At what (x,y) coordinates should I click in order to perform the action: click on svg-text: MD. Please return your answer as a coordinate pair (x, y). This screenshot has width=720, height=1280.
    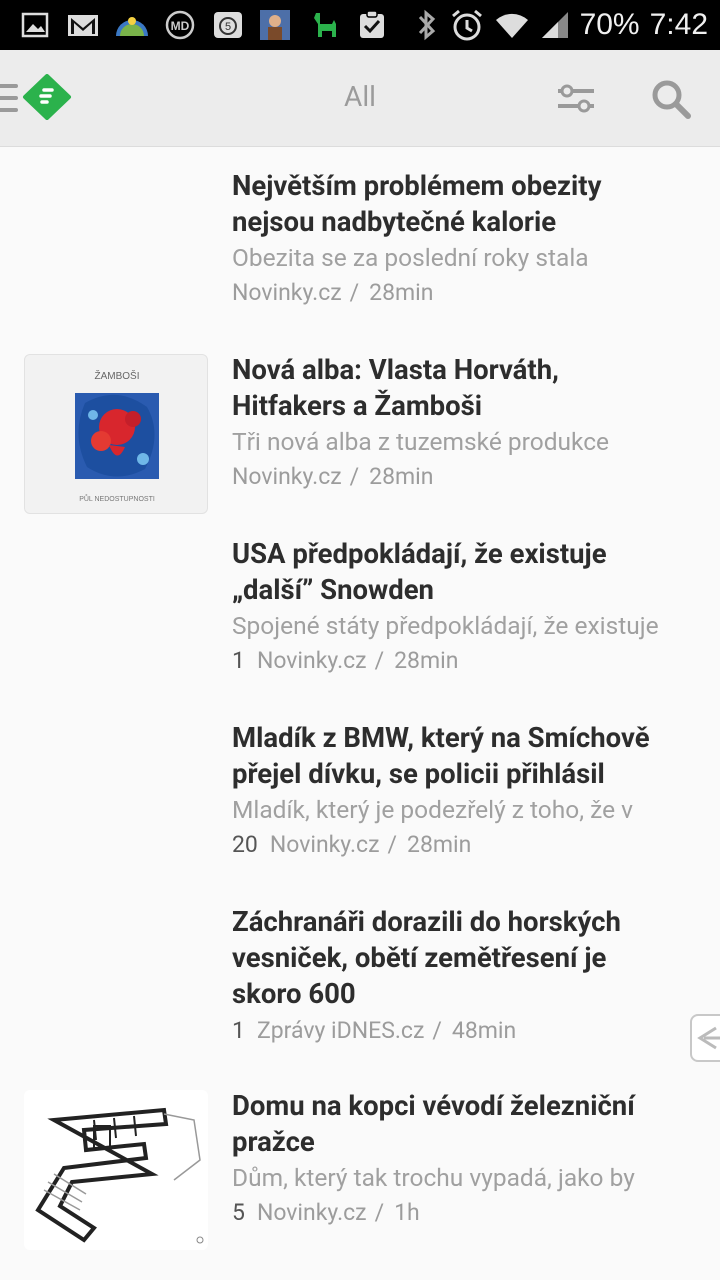
    Looking at the image, I should click on (180, 26).